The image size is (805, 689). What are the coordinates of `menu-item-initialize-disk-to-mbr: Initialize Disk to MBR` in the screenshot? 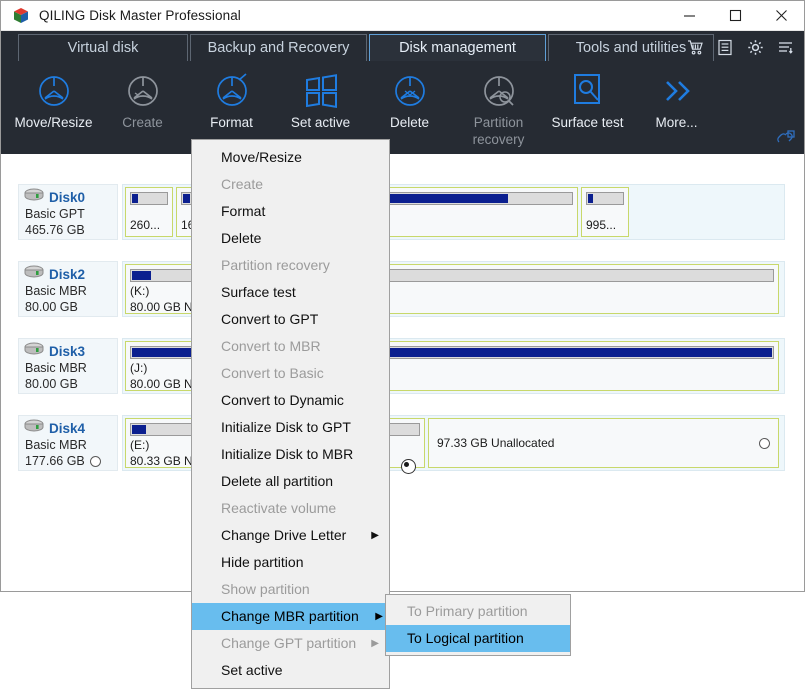 It's located at (290, 454).